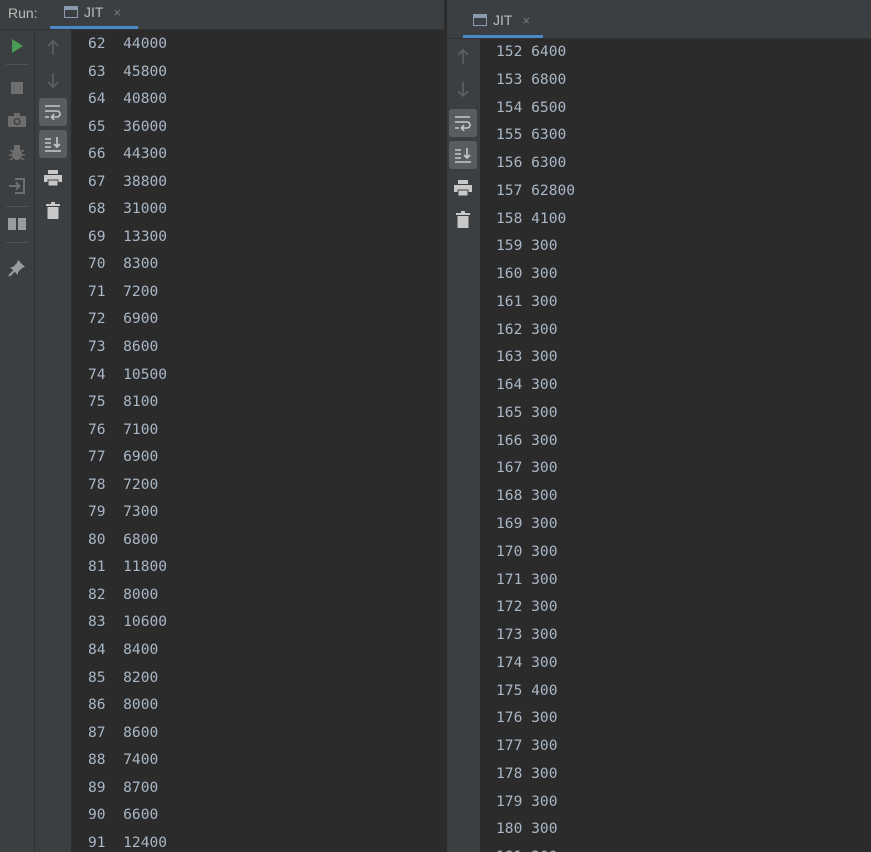 The image size is (871, 852). What do you see at coordinates (123, 787) in the screenshot?
I see `console-line: 89 8700` at bounding box center [123, 787].